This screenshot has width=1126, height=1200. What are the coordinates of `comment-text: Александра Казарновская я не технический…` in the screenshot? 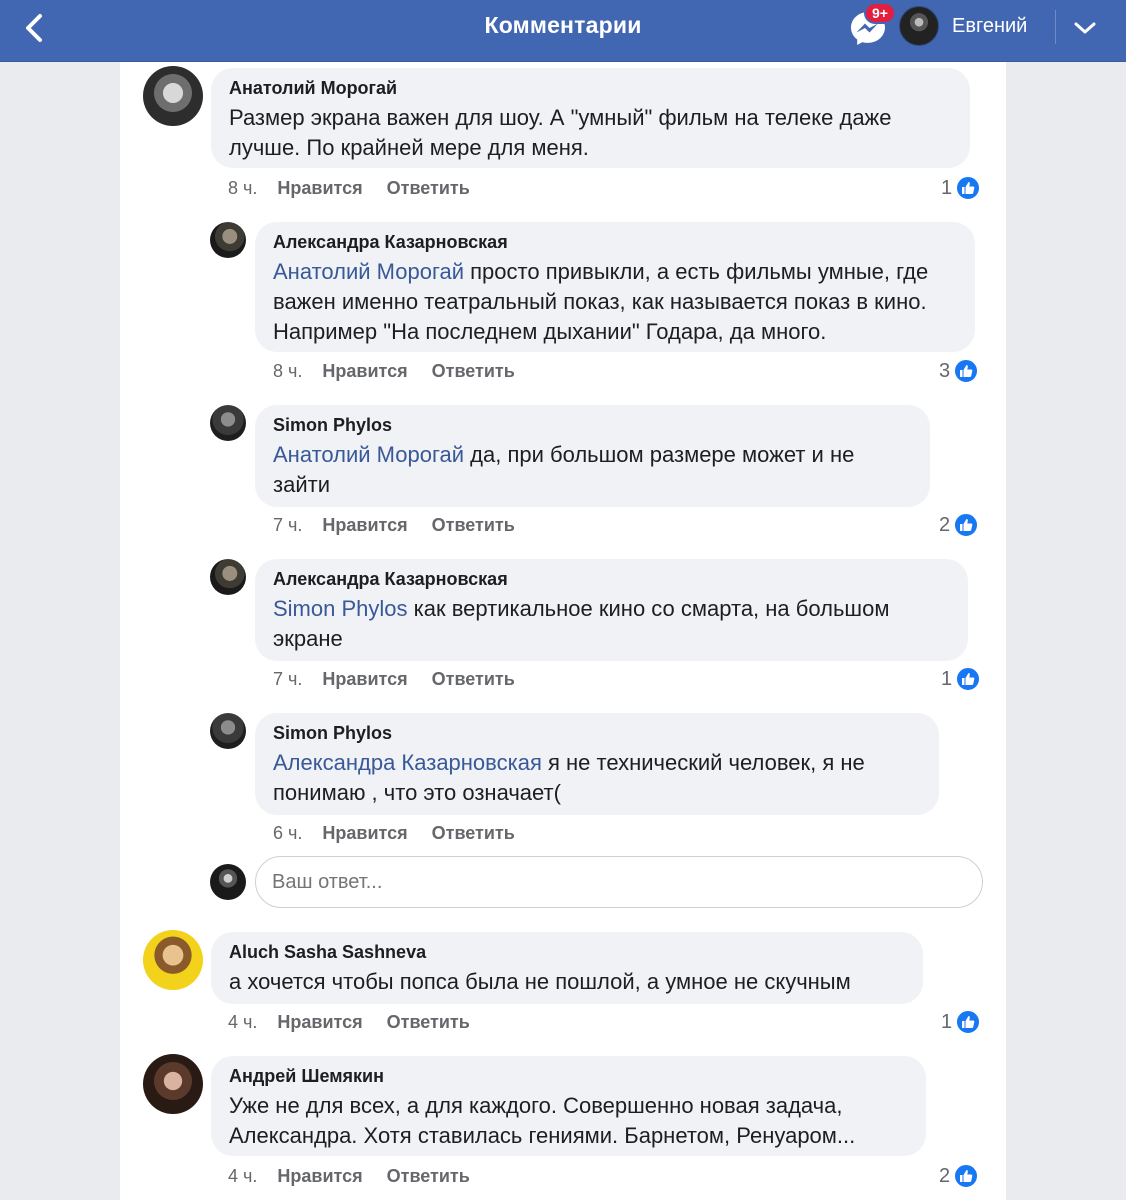 It's located at (569, 777).